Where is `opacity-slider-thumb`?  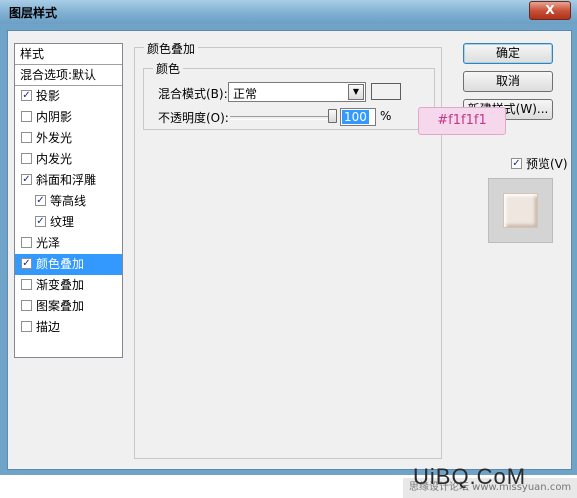
opacity-slider-thumb is located at coordinates (332, 116).